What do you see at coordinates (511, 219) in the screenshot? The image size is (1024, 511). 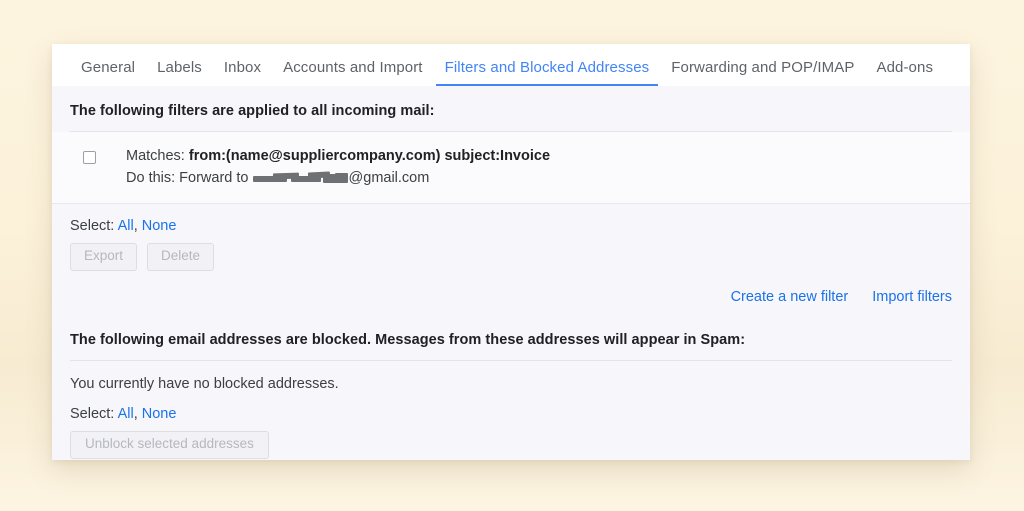 I see `filters-select-row: Select: All, None` at bounding box center [511, 219].